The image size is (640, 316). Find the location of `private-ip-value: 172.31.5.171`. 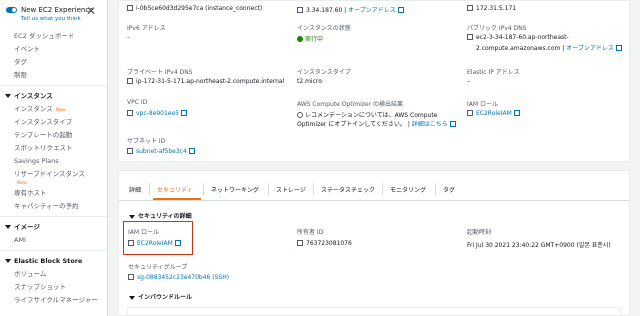

private-ip-value: 172.31.5.171 is located at coordinates (491, 8).